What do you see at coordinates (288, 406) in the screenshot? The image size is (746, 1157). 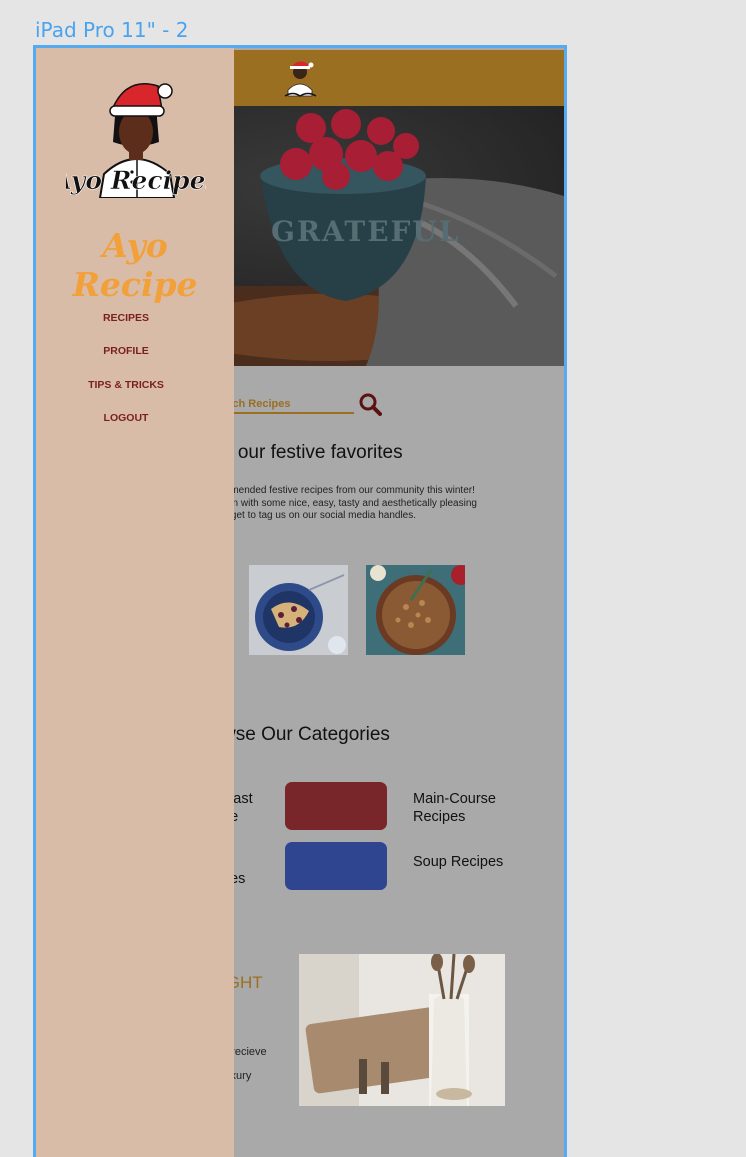 I see `search-input: arch Recipes` at bounding box center [288, 406].